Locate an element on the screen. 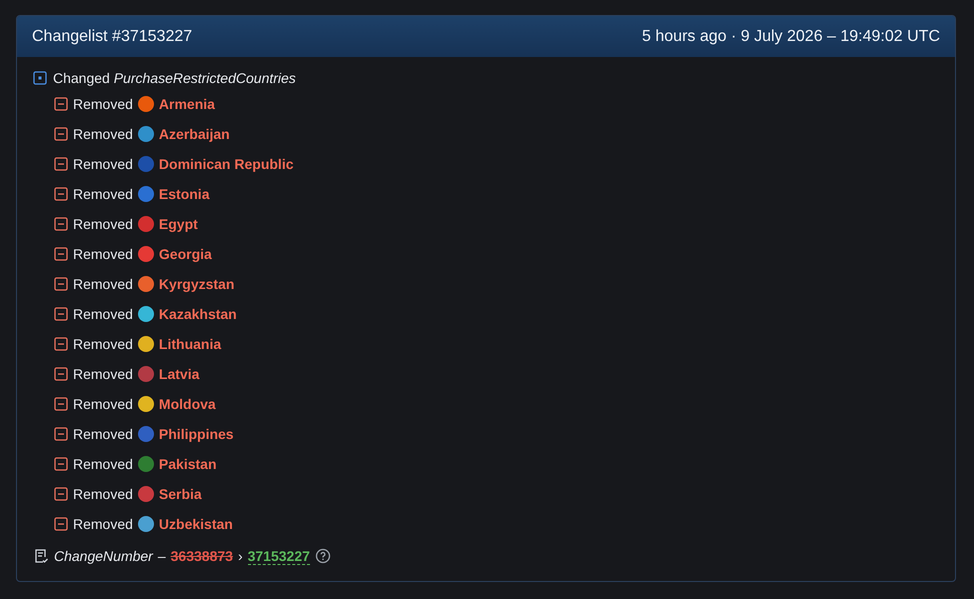 The width and height of the screenshot is (974, 599). country-name: Pakistan is located at coordinates (187, 464).